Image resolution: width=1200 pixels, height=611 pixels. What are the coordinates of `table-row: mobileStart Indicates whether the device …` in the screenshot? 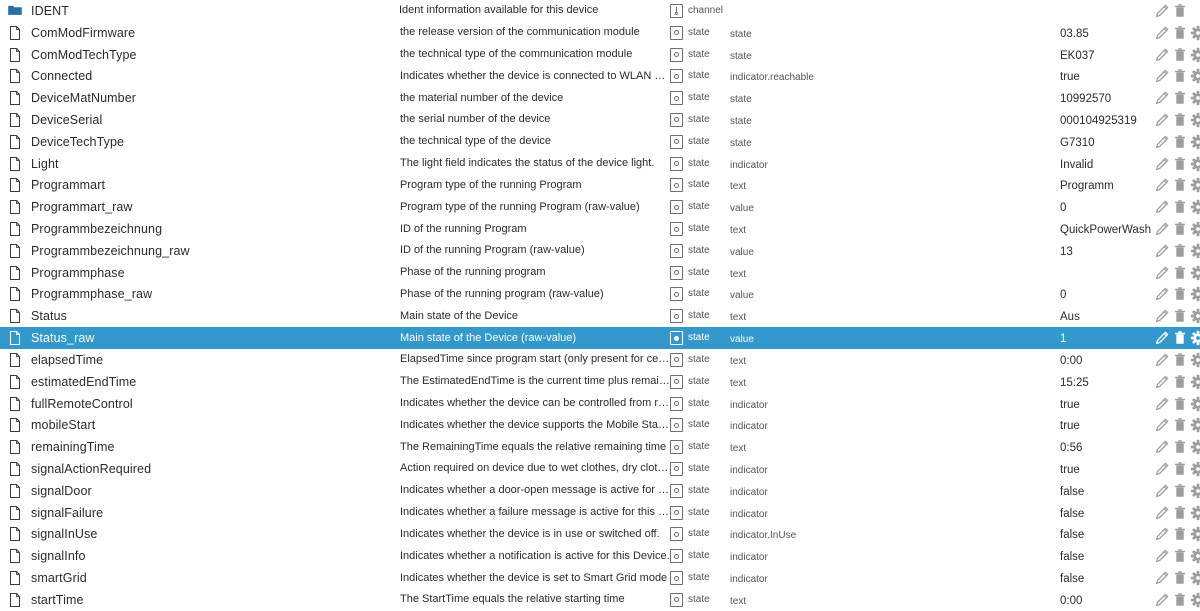 It's located at (600, 425).